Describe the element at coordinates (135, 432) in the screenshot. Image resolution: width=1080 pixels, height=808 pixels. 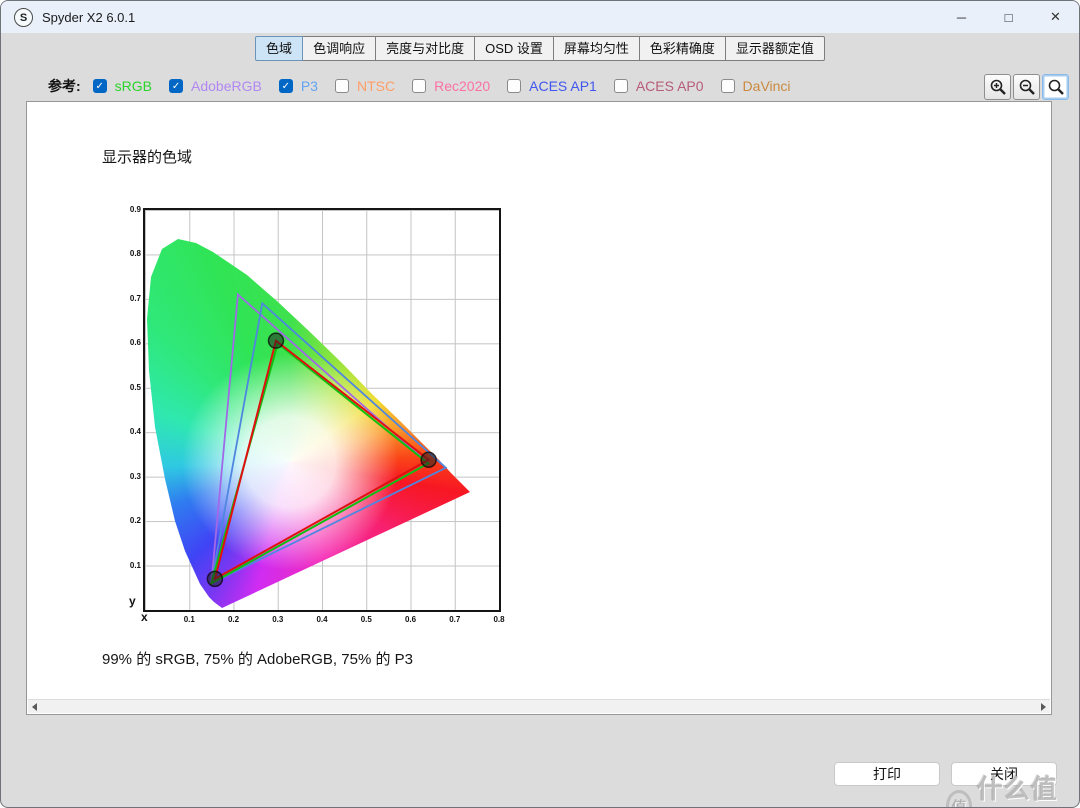
I see `y-tick: 0.4` at that location.